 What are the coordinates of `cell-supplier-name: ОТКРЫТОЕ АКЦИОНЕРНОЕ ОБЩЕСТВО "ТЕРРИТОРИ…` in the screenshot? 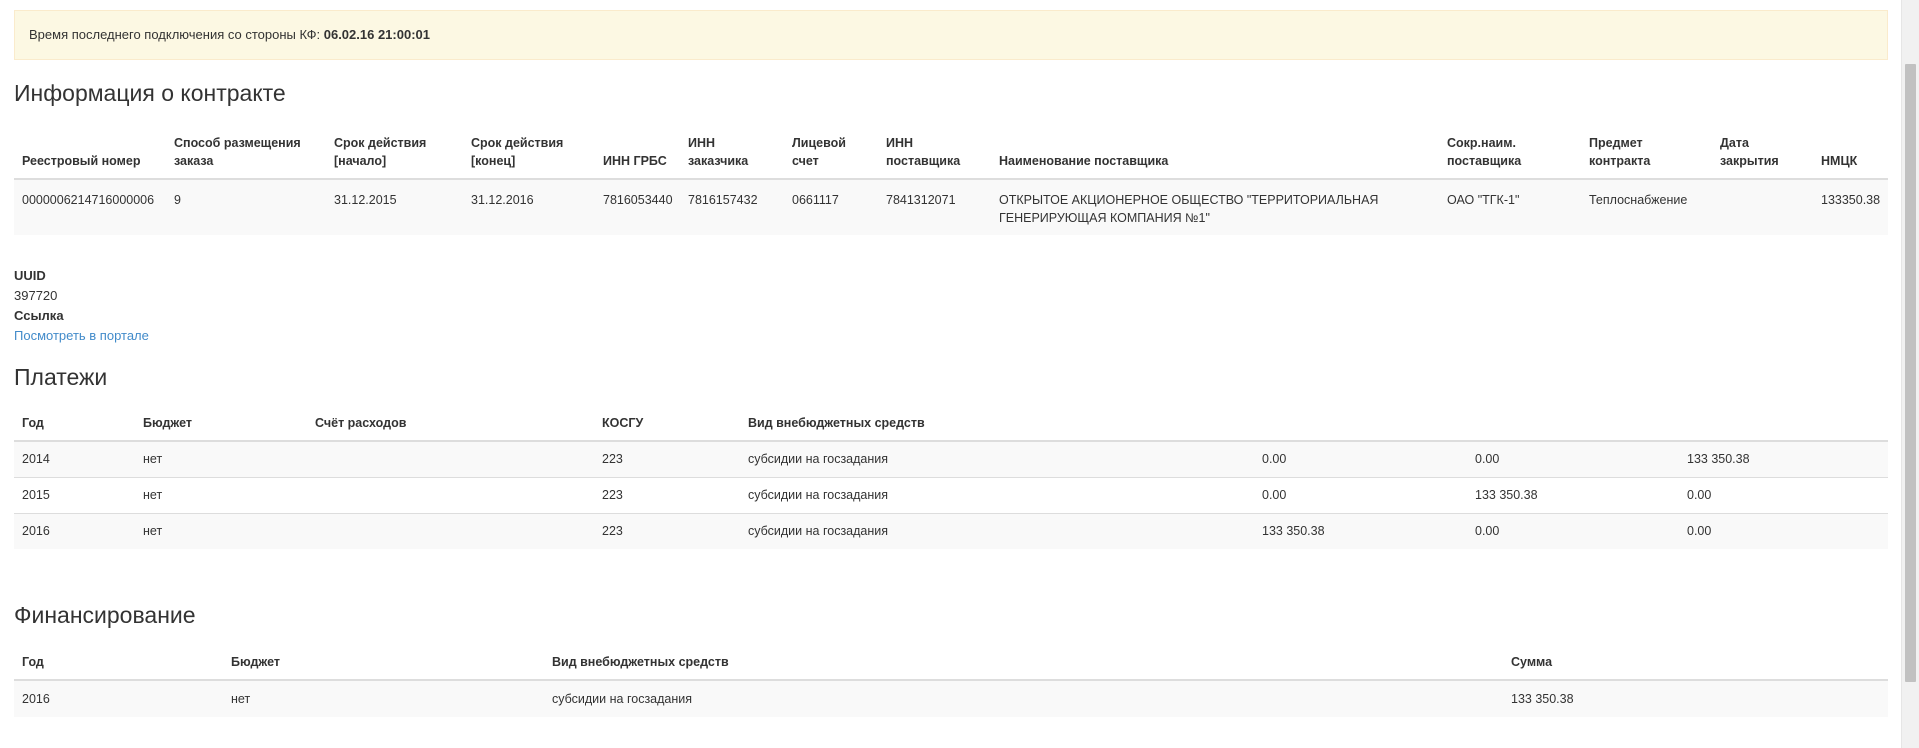 It's located at (1215, 206).